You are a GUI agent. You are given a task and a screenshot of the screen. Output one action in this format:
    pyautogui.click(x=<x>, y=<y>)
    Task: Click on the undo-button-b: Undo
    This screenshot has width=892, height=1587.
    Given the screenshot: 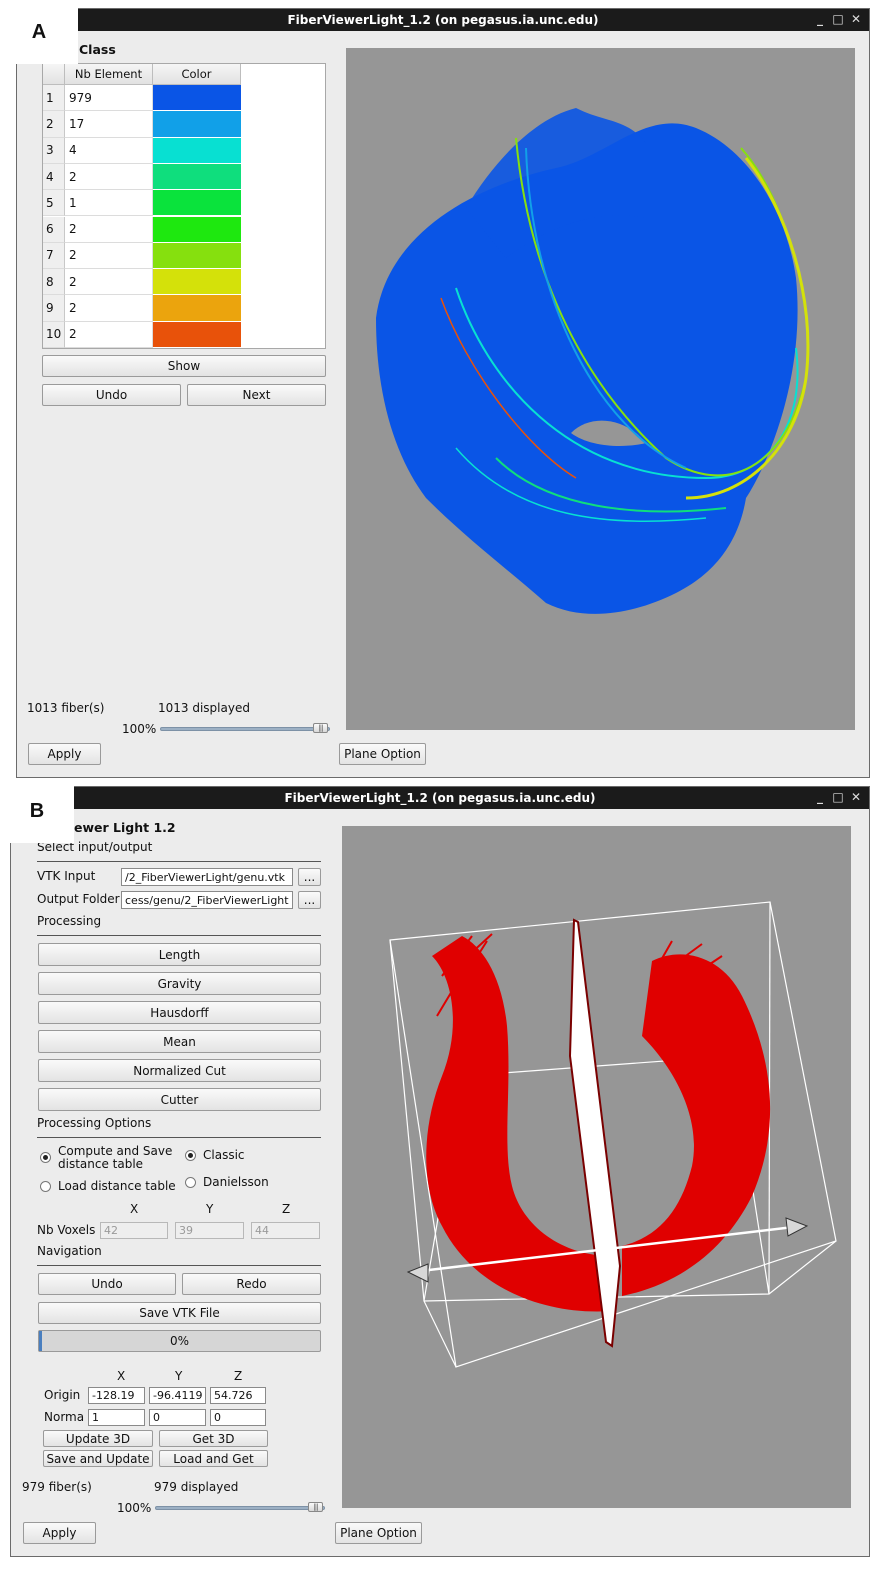 What is the action you would take?
    pyautogui.click(x=107, y=1284)
    